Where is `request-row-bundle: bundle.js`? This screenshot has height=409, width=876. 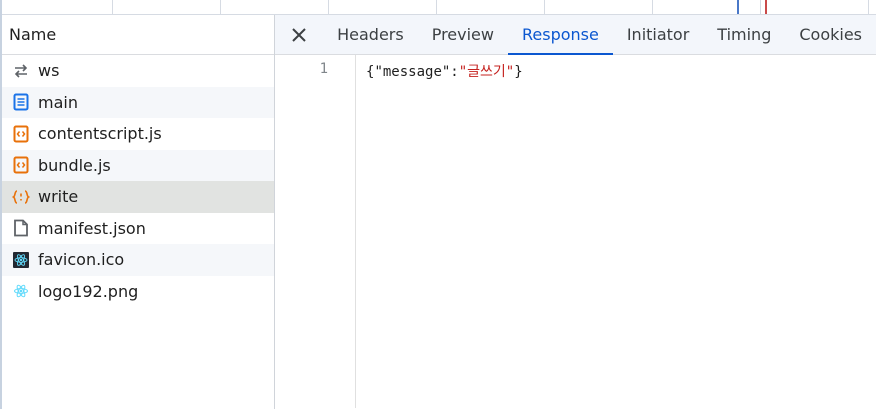 request-row-bundle: bundle.js is located at coordinates (138, 165).